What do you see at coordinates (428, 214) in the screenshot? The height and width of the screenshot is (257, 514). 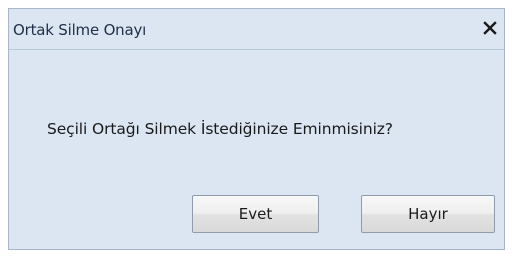 I see `no-button: Hayır` at bounding box center [428, 214].